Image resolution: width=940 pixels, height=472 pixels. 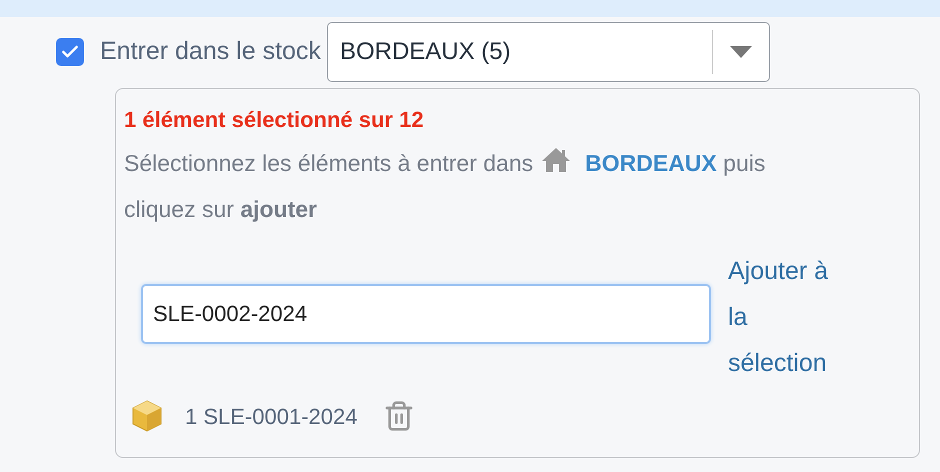 I want to click on selection-count: 1 élément sélectionné sur 12, so click(x=274, y=120).